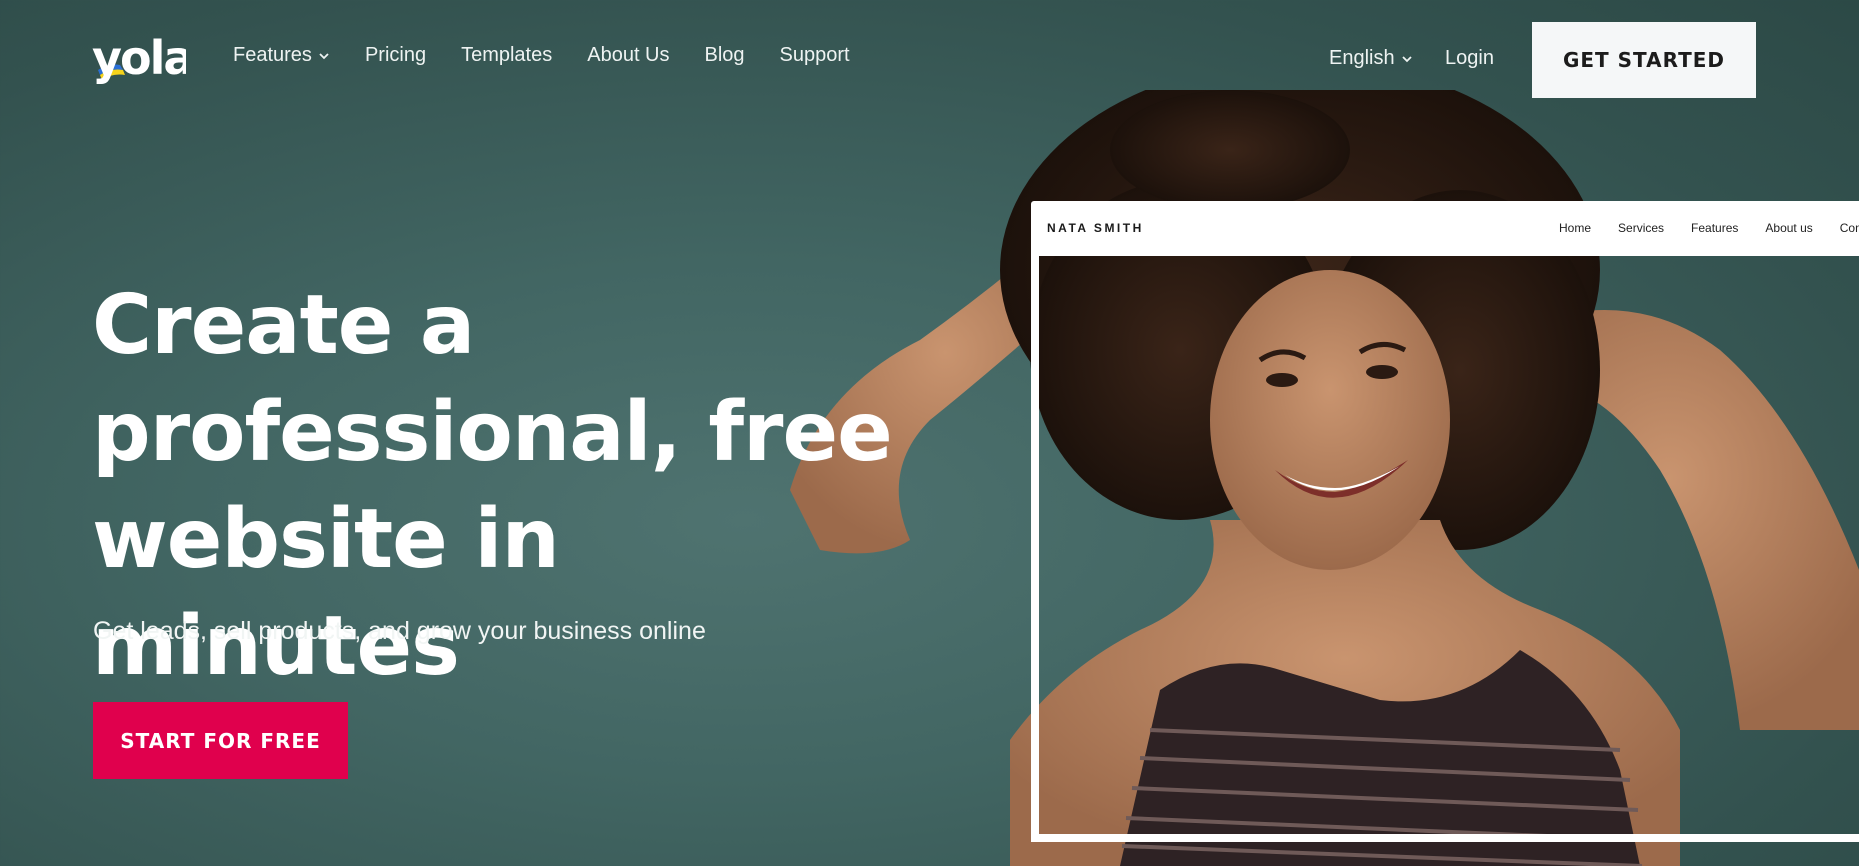 This screenshot has height=866, width=1859. Describe the element at coordinates (1362, 58) in the screenshot. I see `language-label: English` at that location.